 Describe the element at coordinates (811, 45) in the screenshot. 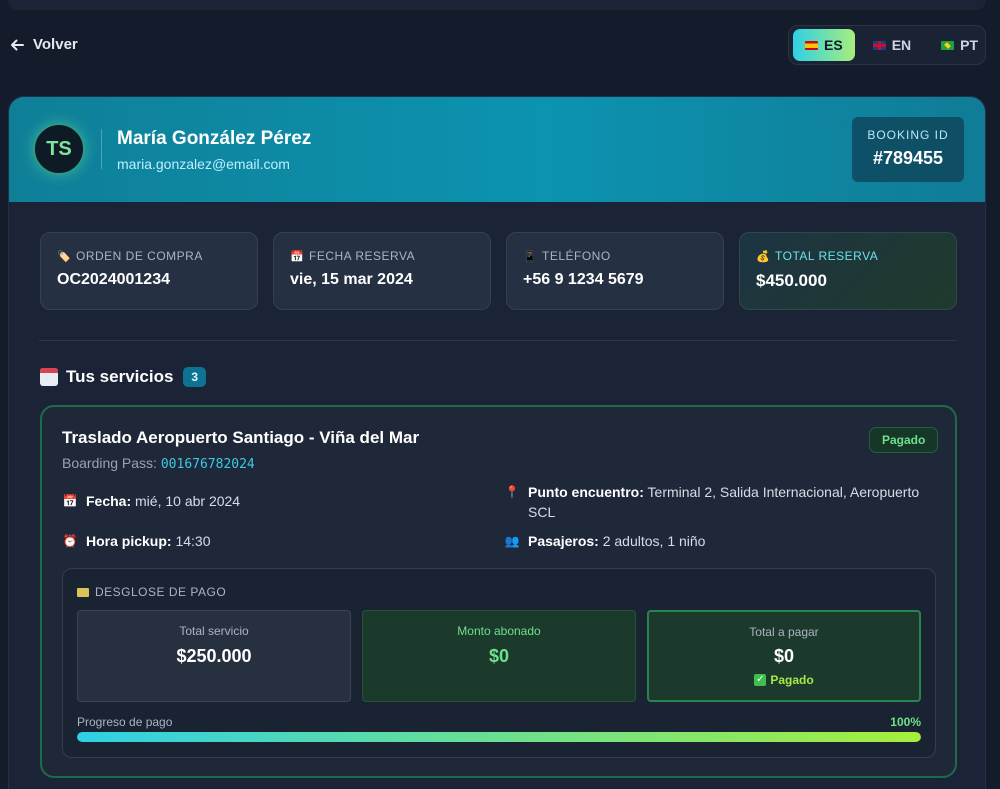

I see `spain-flag-icon` at that location.